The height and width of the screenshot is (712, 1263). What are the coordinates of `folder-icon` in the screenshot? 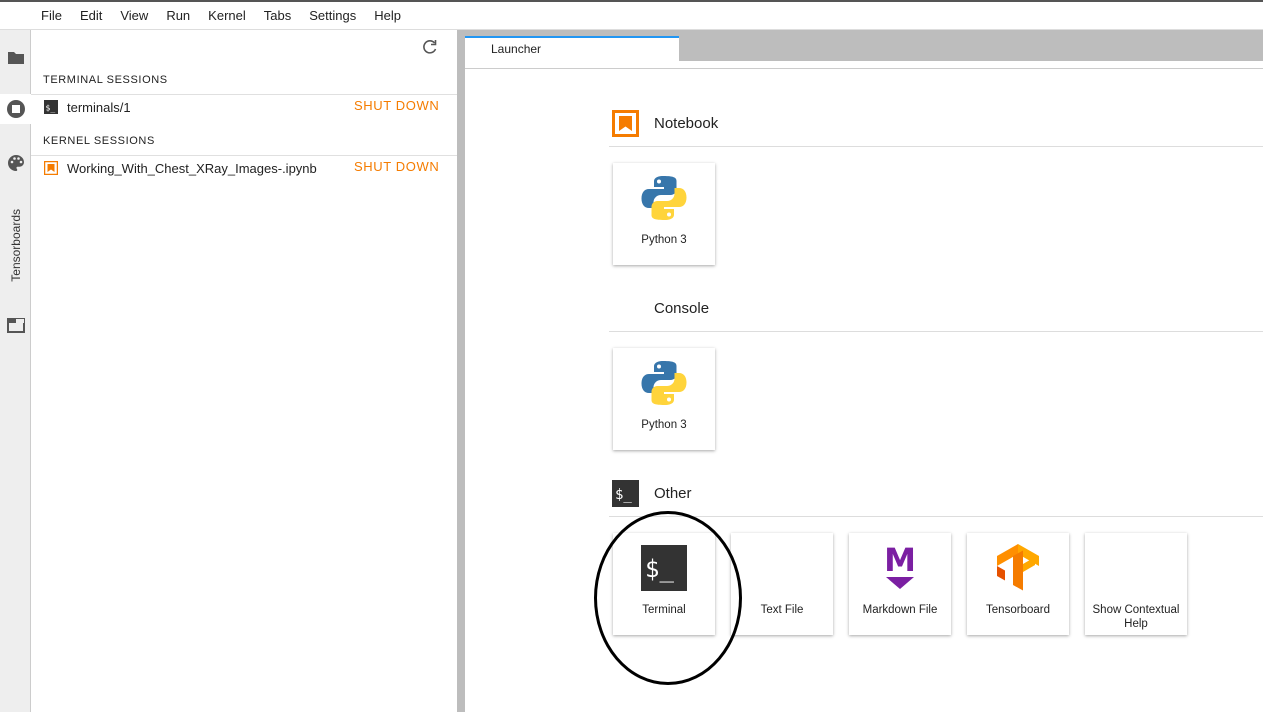 It's located at (15, 57).